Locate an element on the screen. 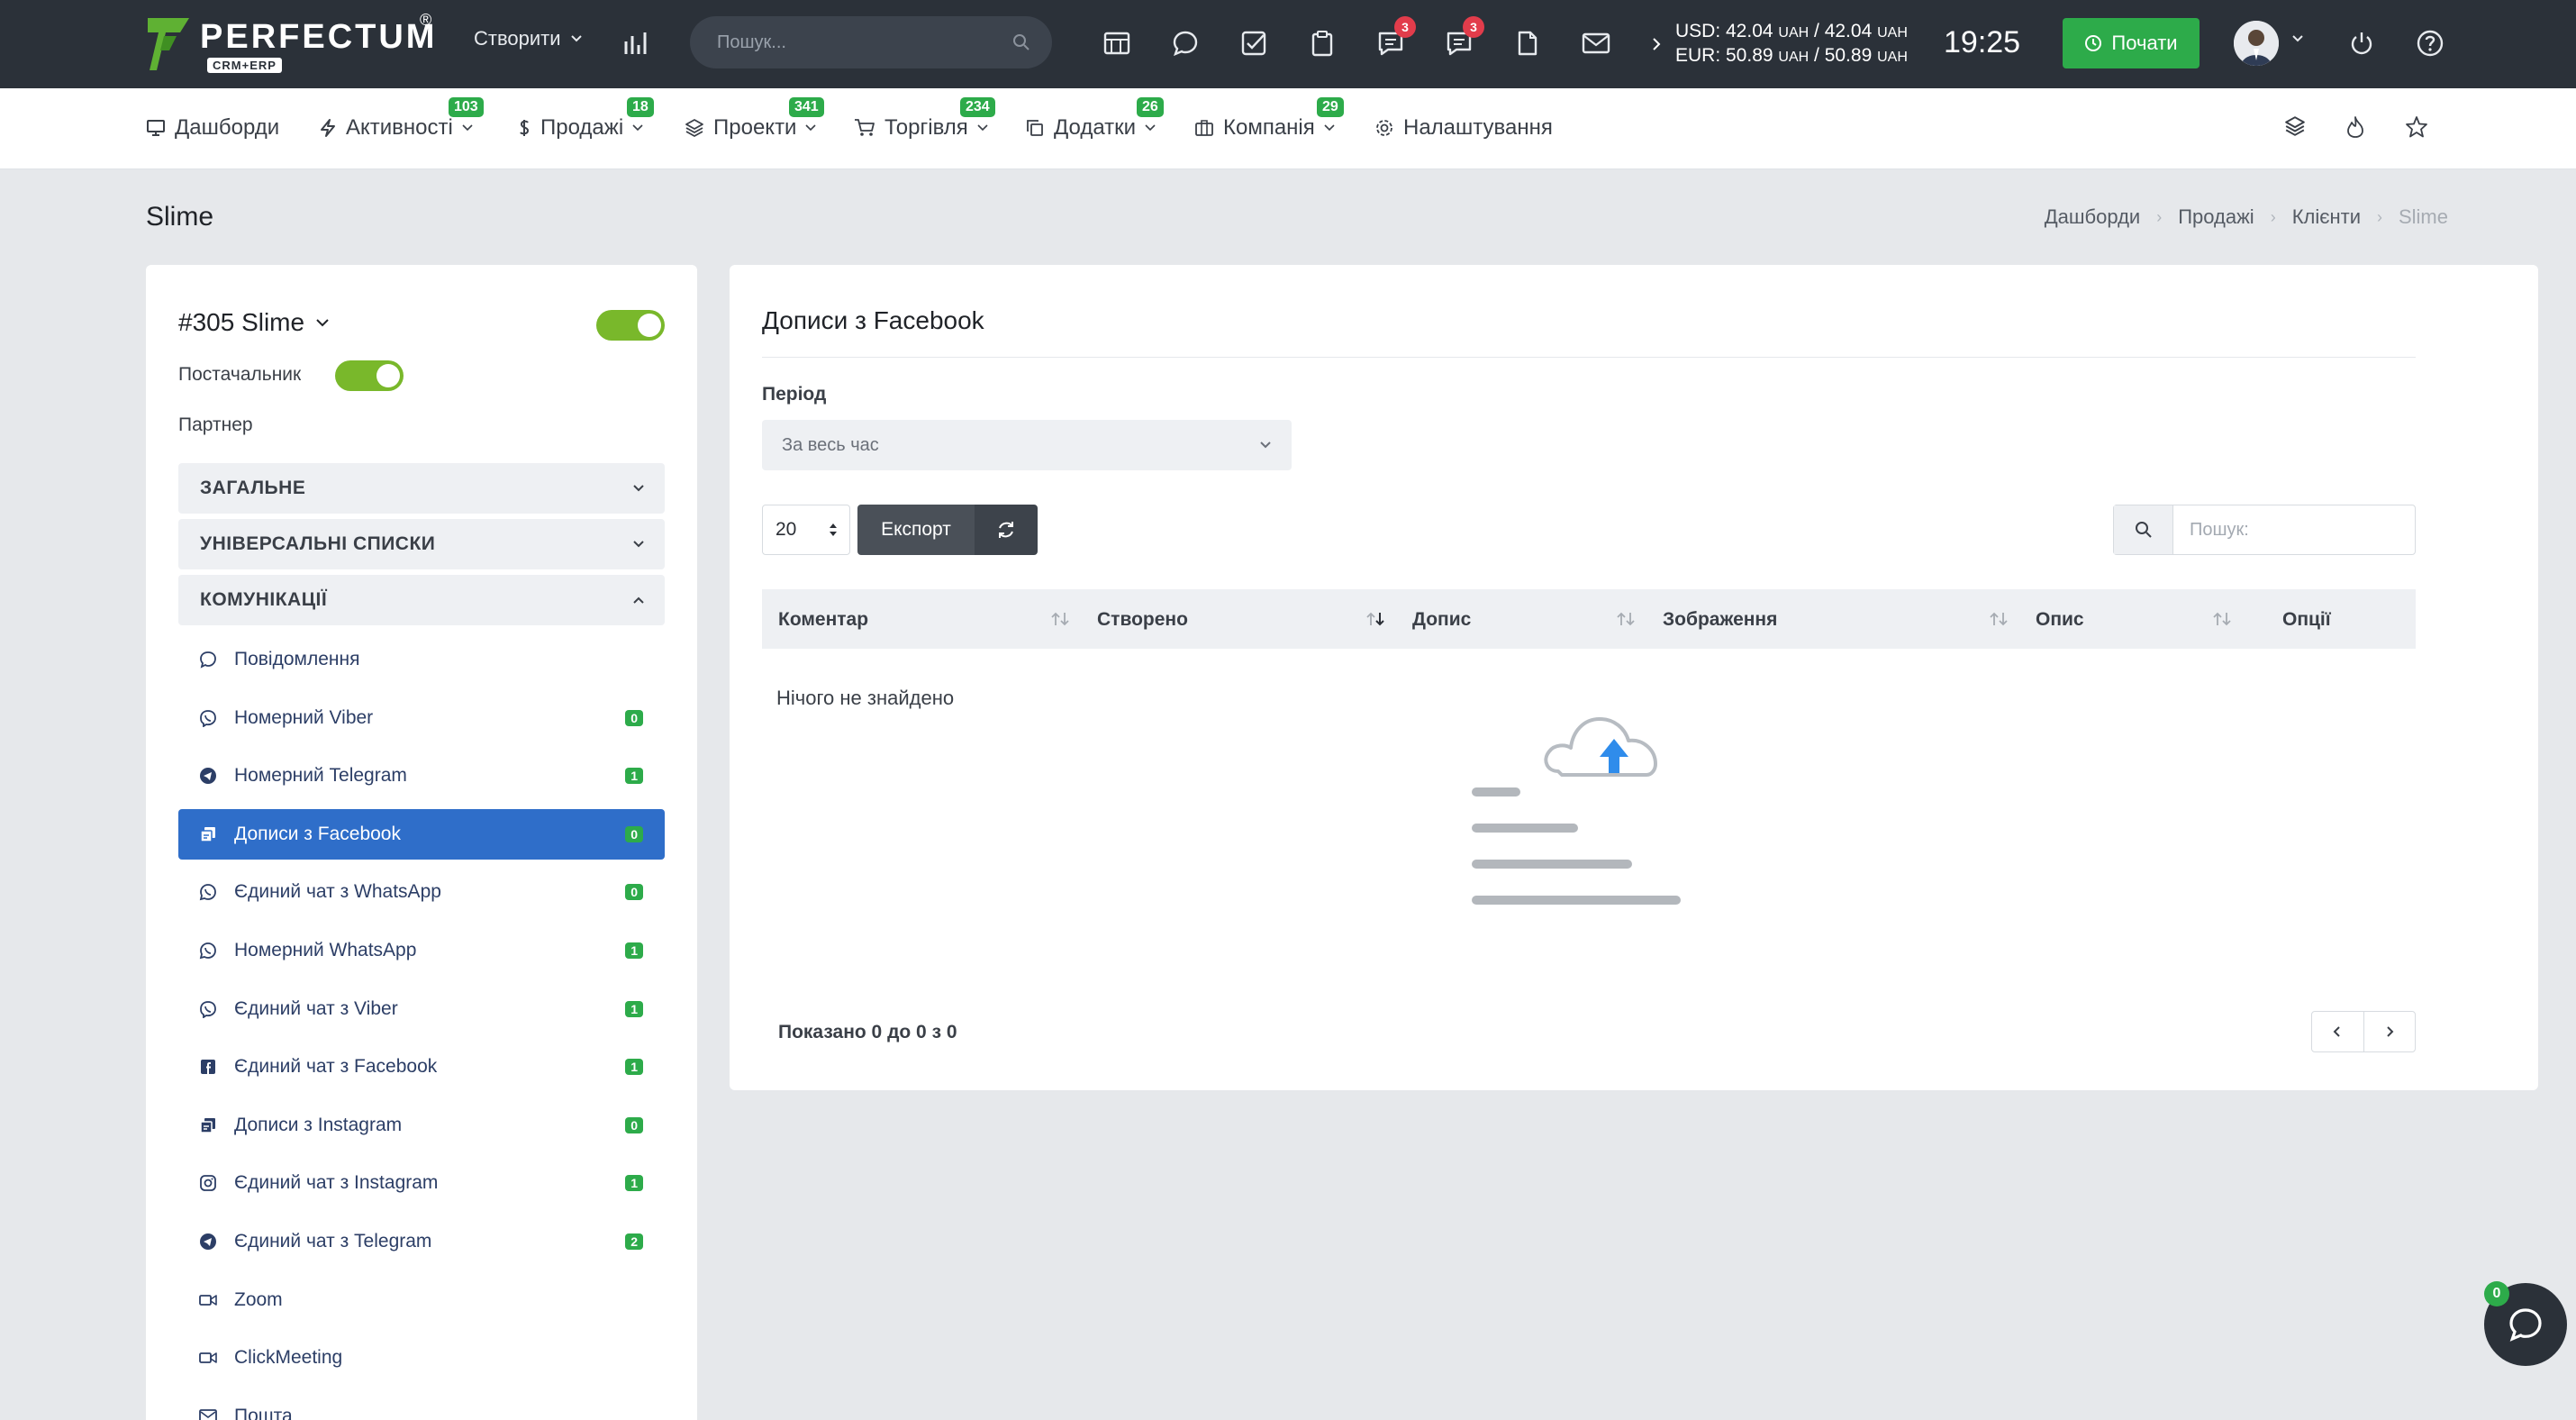  menu-item-label: Пошта is located at coordinates (263, 1413).